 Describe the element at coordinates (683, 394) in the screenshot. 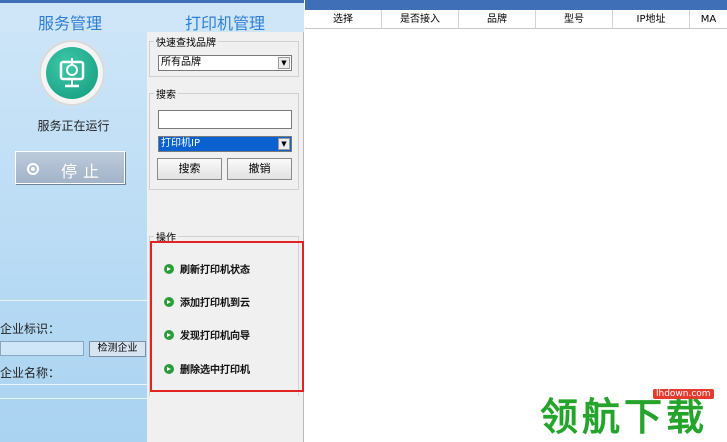

I see `watermark-url: lhdown.com` at that location.